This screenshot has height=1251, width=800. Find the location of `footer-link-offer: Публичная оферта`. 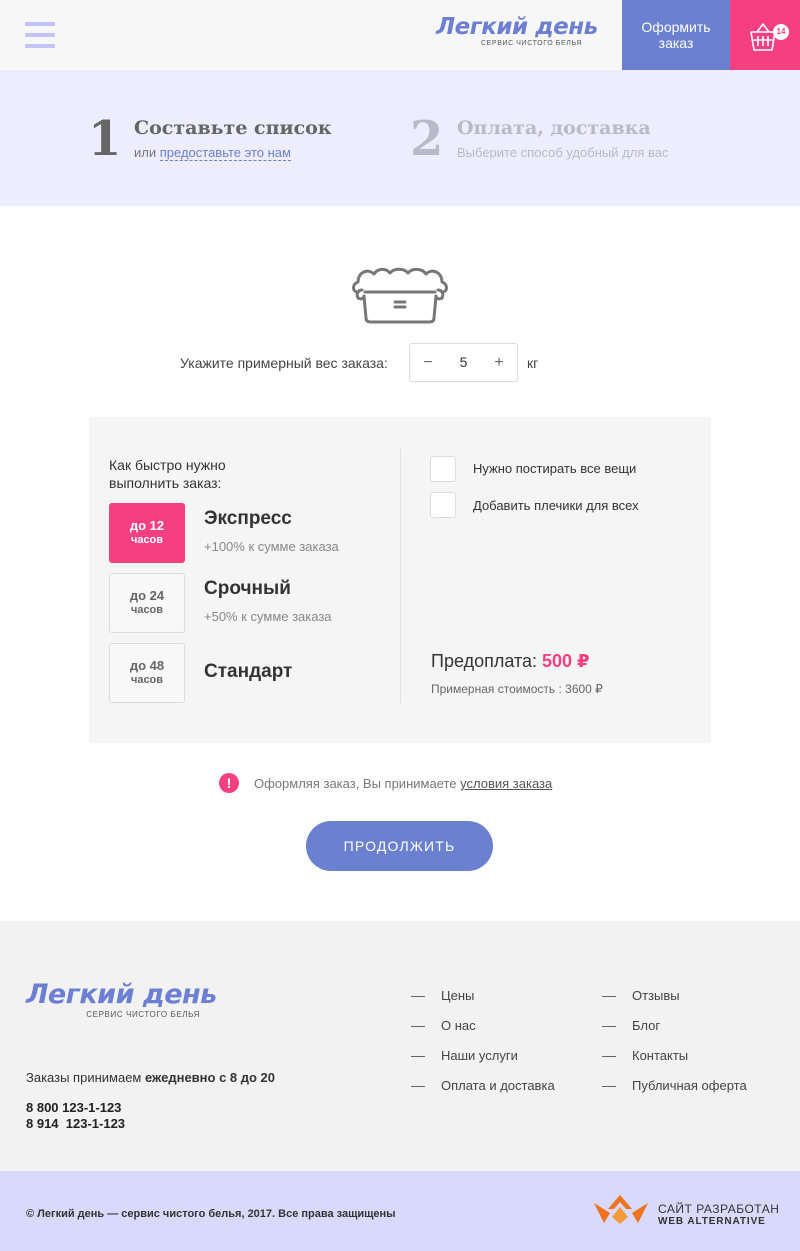

footer-link-offer: Публичная оферта is located at coordinates (674, 1085).